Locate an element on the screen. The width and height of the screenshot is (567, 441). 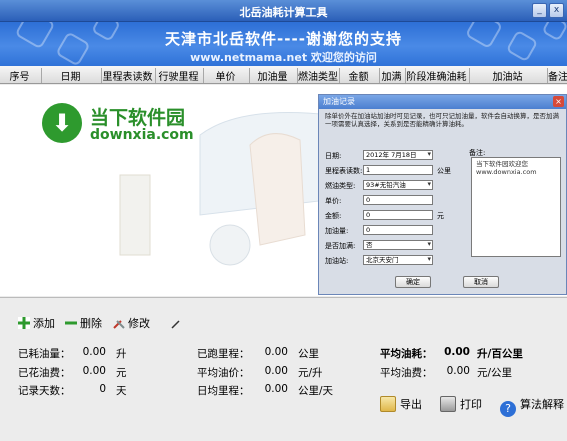
explain-button: ? 算法解释 is located at coordinates (532, 406).